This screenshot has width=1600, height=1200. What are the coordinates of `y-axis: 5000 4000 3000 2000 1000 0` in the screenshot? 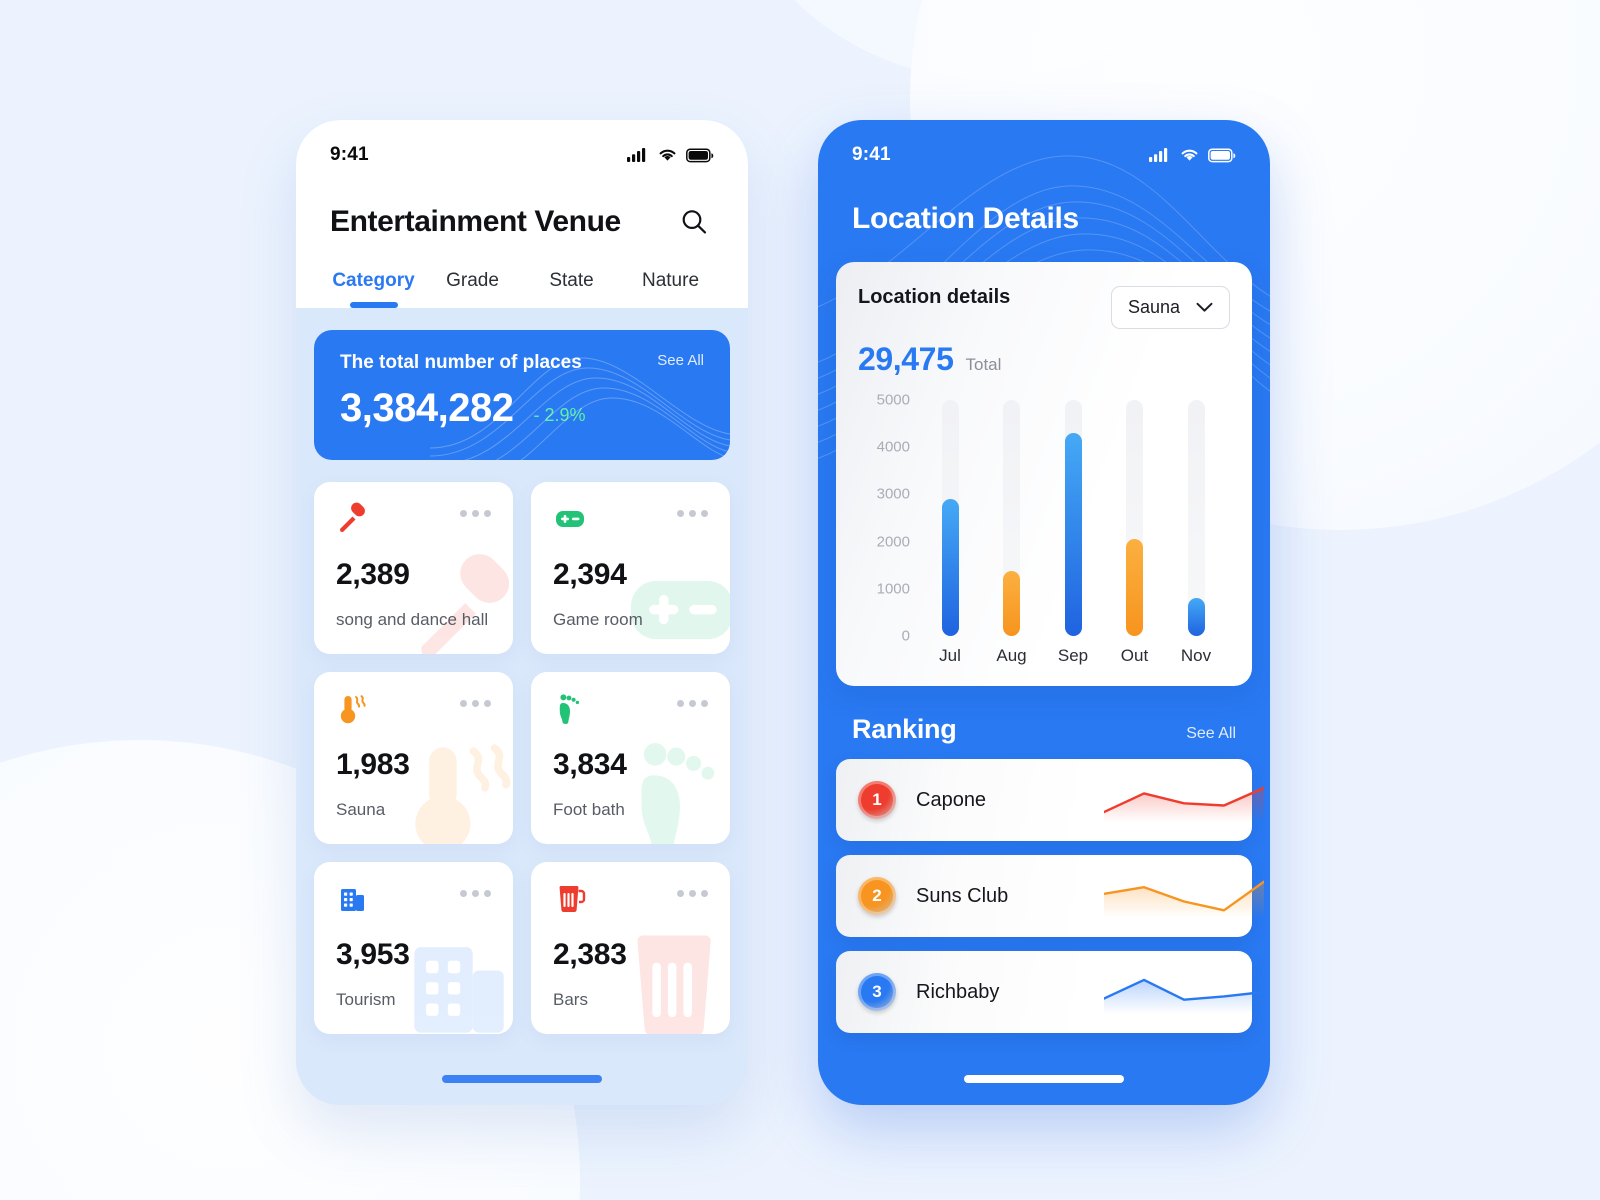 It's located at (884, 518).